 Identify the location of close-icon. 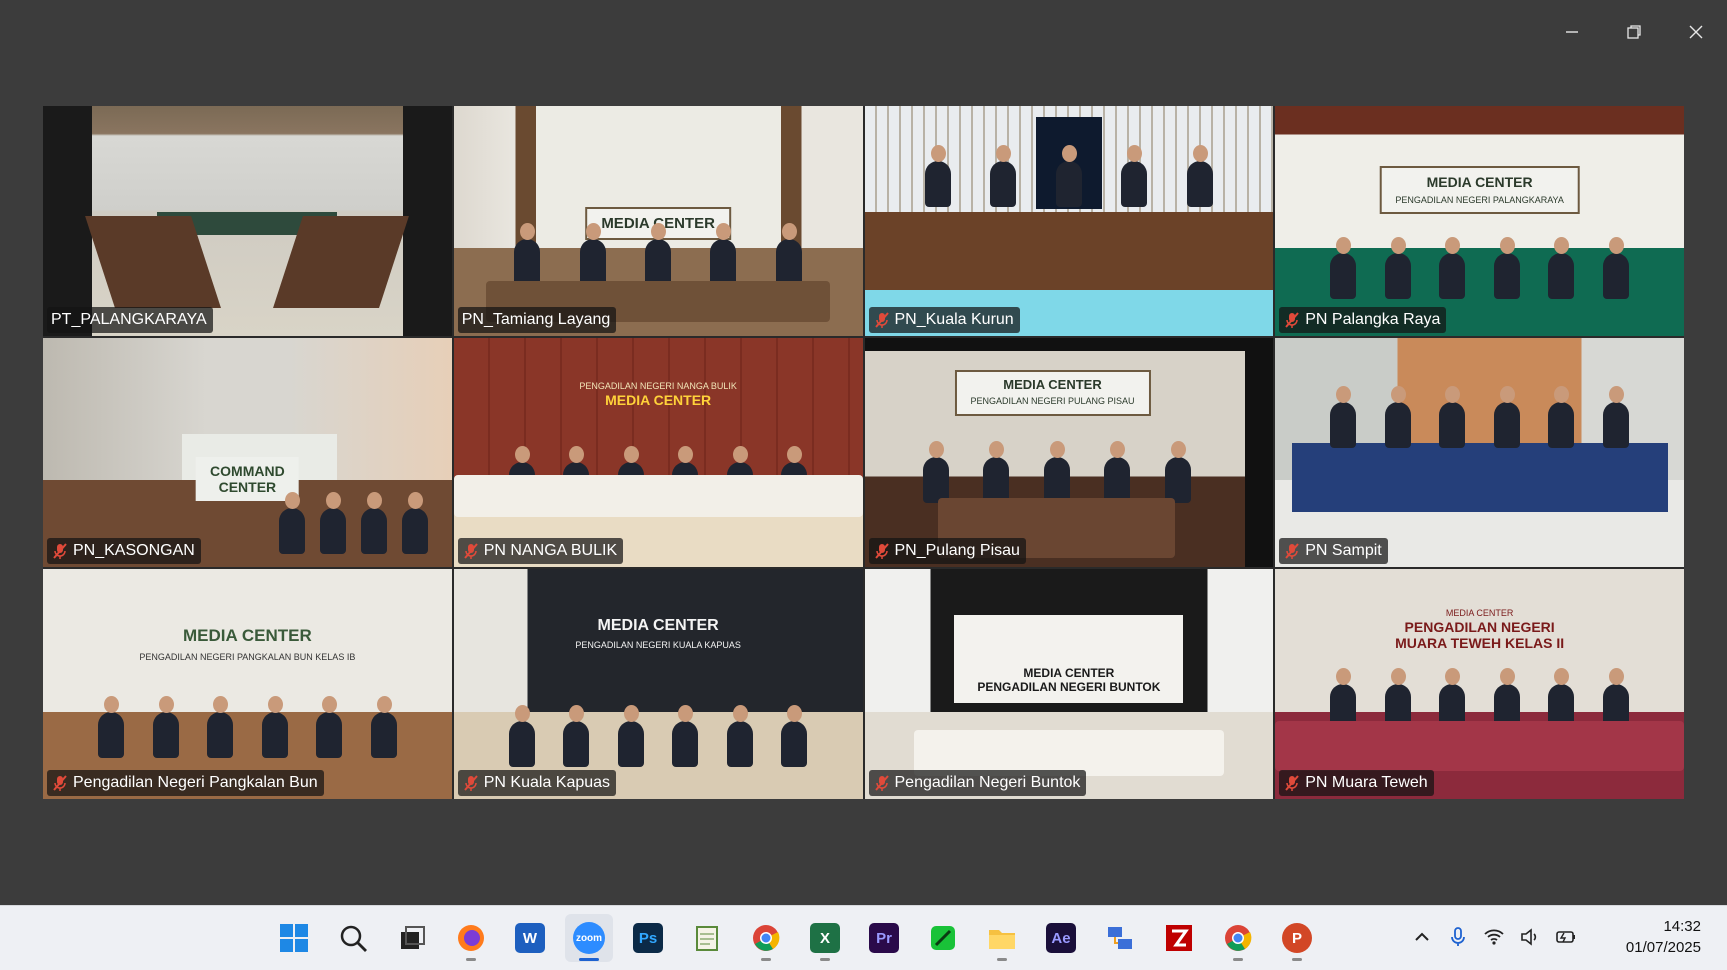
(1696, 32).